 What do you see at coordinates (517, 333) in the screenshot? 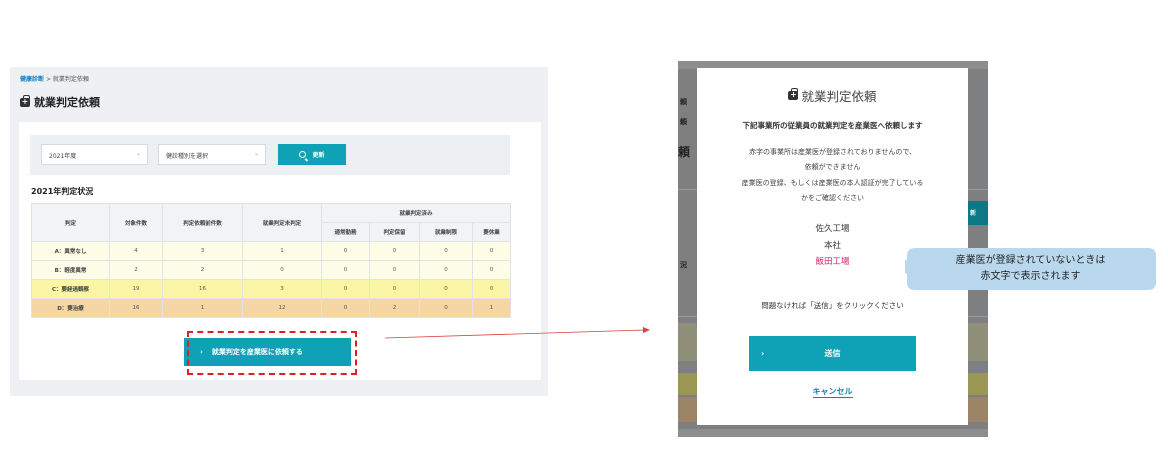
I see `connector-arrow` at bounding box center [517, 333].